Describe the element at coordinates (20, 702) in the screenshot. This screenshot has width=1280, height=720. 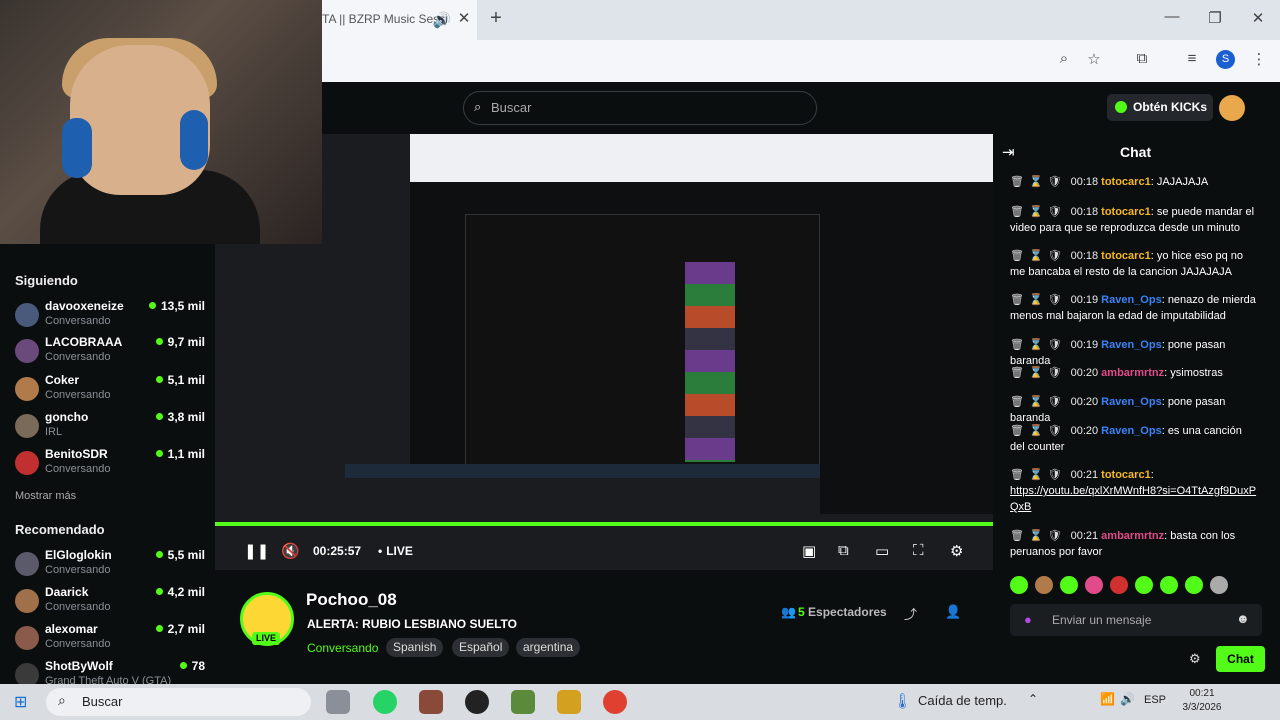
I see `windows-start-icon: ⊞` at that location.